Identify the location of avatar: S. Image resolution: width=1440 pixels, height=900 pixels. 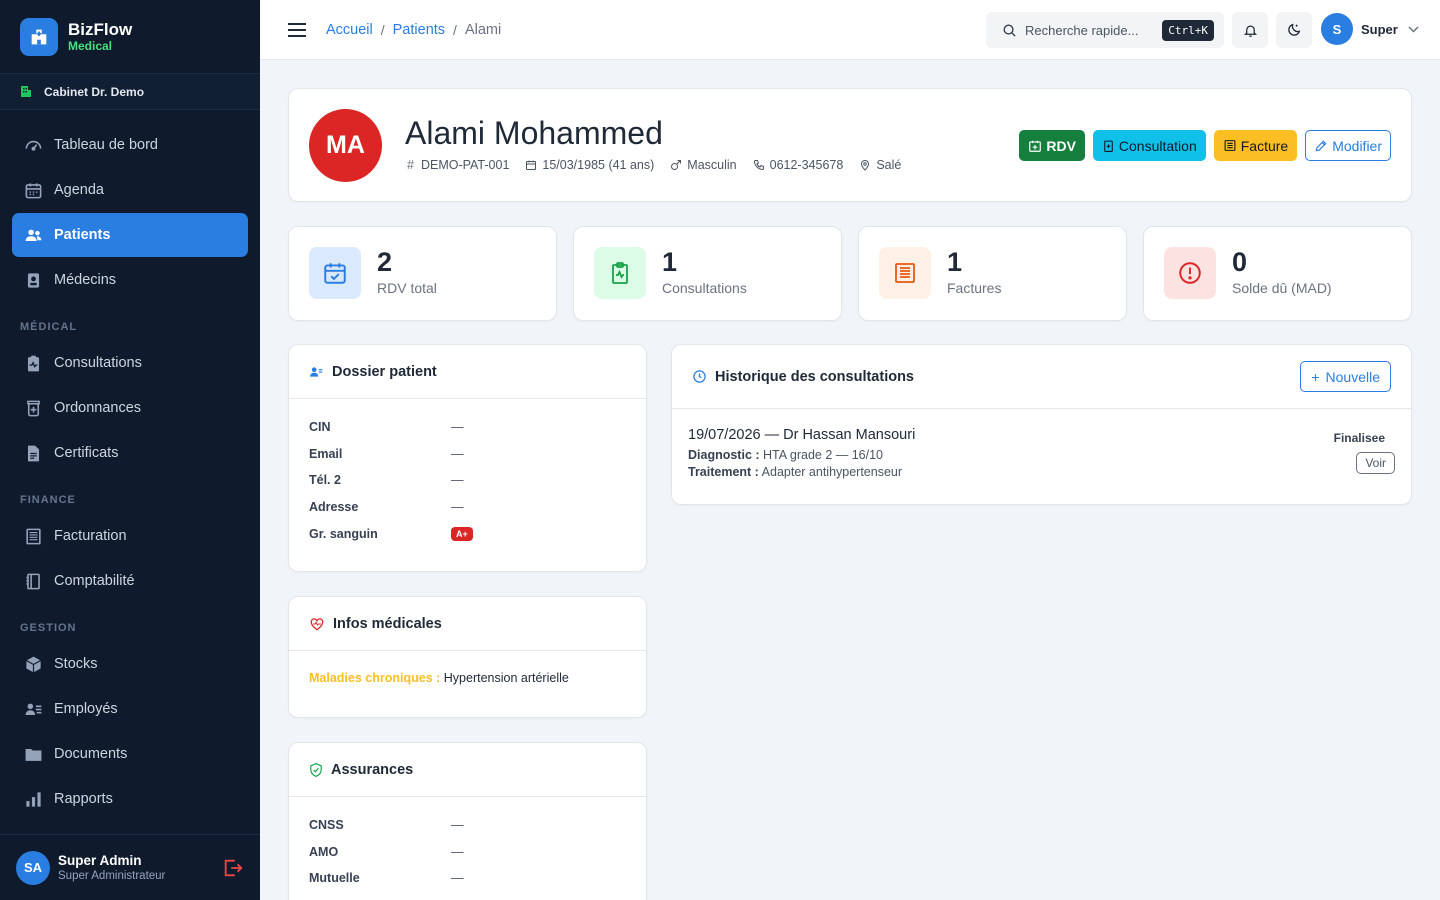
(1337, 29).